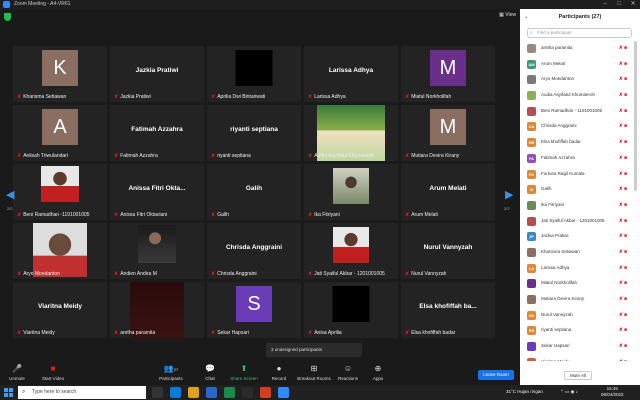 The width and height of the screenshot is (640, 400). What do you see at coordinates (633, 4) in the screenshot?
I see `close-button: ✕` at bounding box center [633, 4].